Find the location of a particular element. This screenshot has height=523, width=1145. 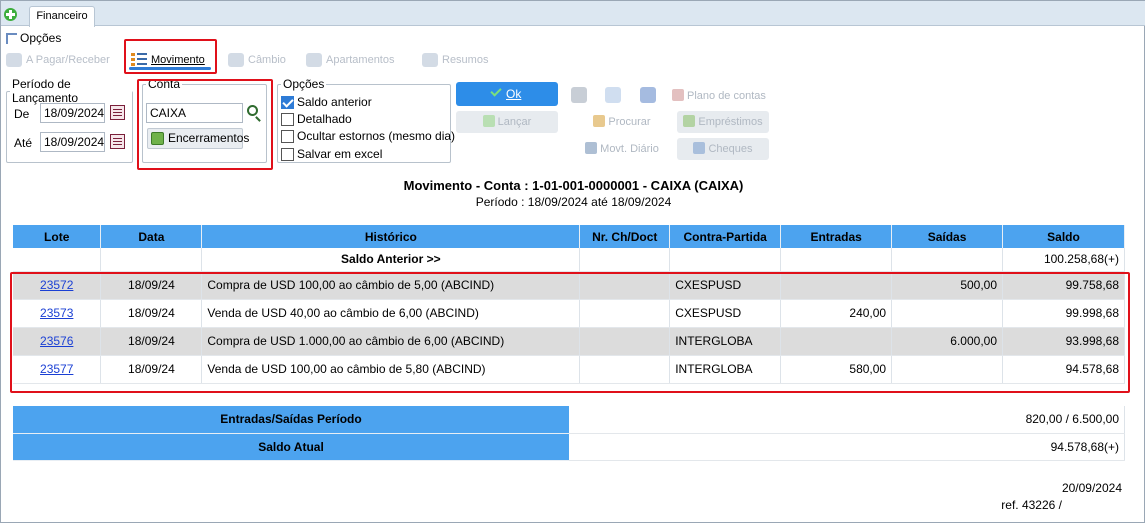

salvar-excel-checkbox: Salvar em excel is located at coordinates (331, 154).